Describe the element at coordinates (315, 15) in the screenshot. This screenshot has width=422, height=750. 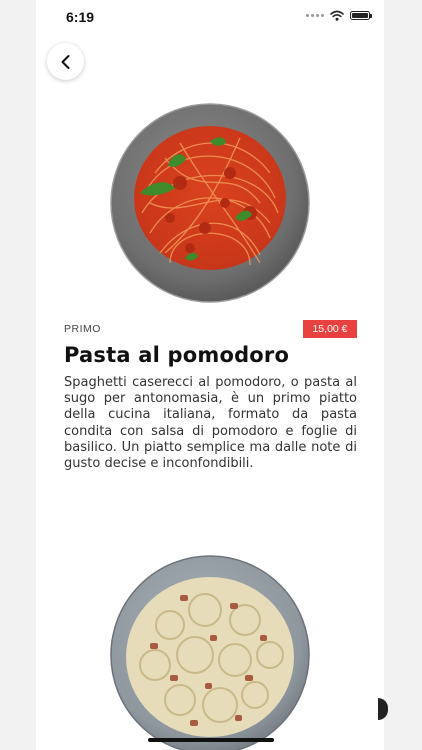
I see `signal-icon` at that location.